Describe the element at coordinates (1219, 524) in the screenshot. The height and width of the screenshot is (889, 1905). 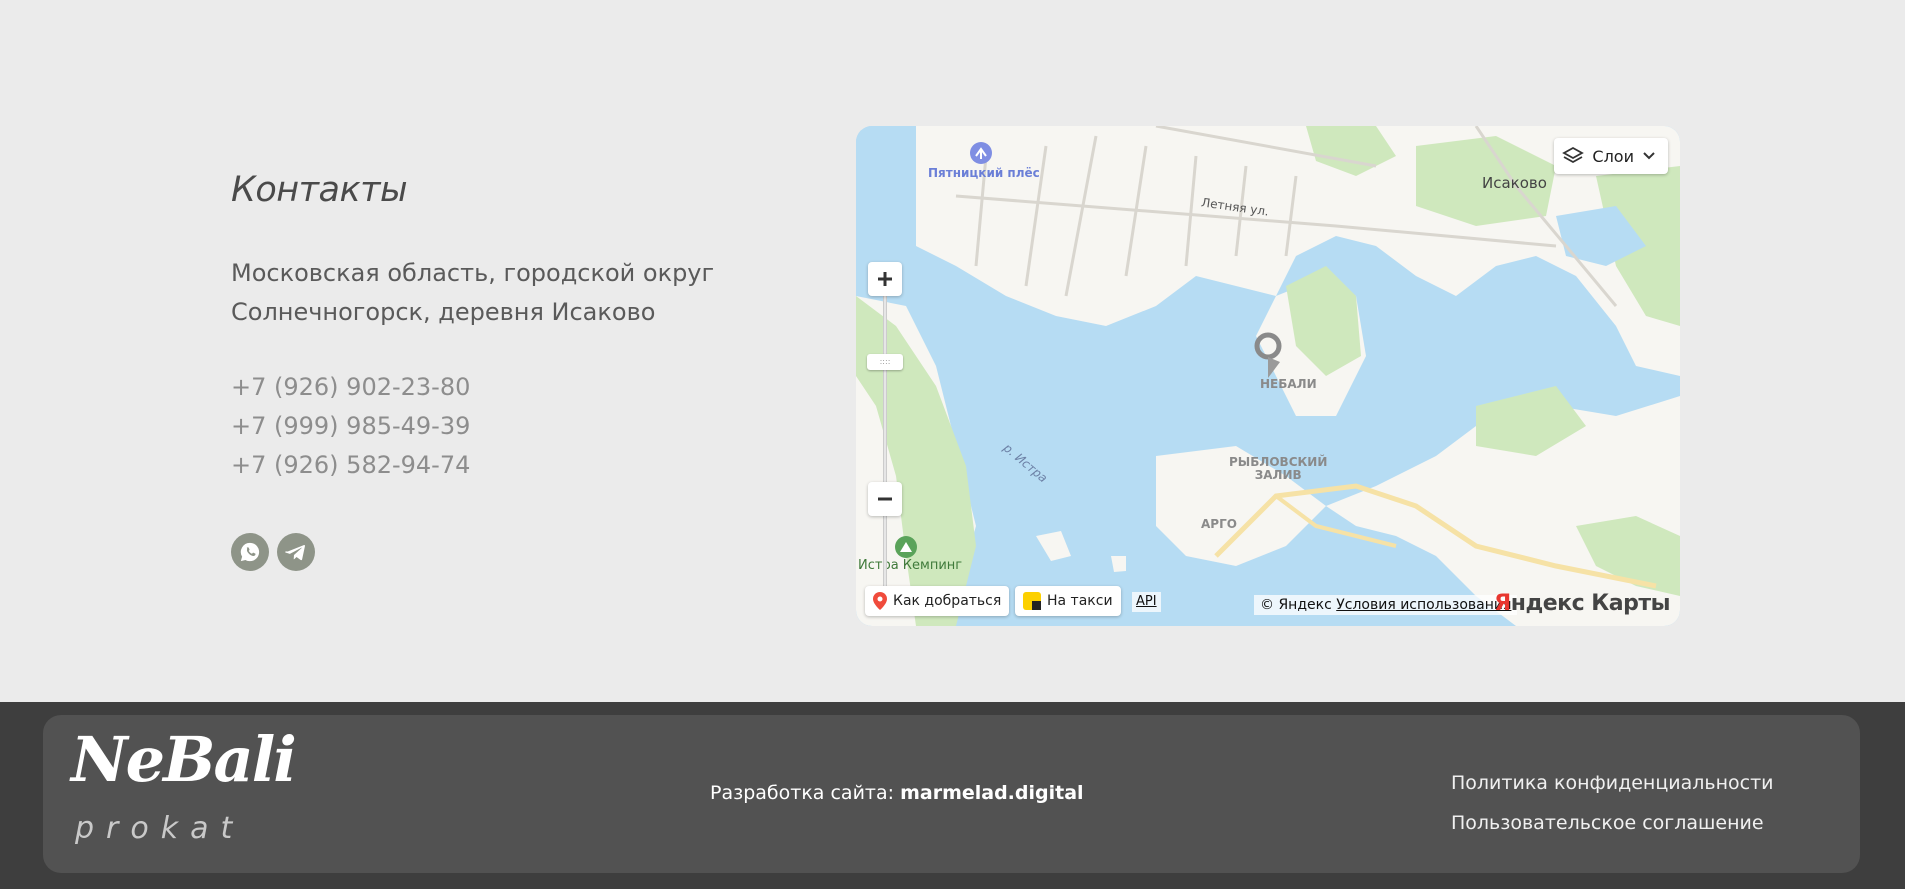
I see `map-label: АРГО` at that location.